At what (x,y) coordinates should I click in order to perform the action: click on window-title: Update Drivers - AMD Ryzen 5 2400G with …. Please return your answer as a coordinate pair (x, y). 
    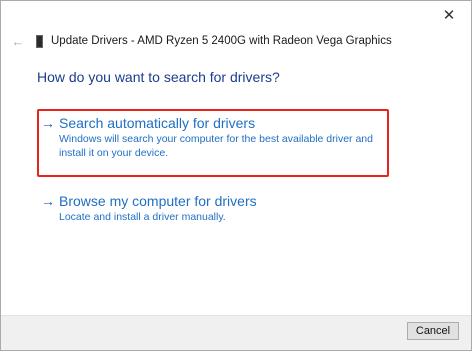
    Looking at the image, I should click on (221, 41).